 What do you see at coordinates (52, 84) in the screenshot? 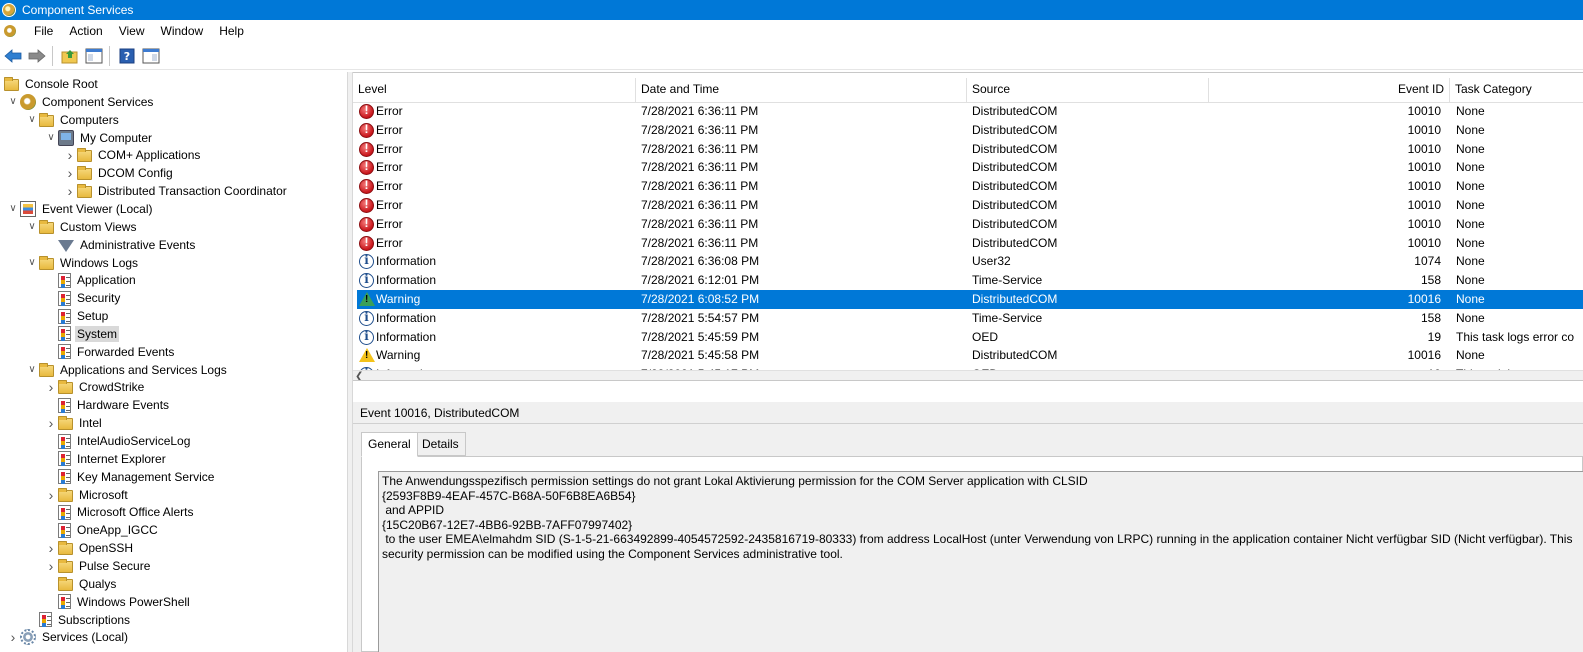
I see `tree-item: Console Root` at bounding box center [52, 84].